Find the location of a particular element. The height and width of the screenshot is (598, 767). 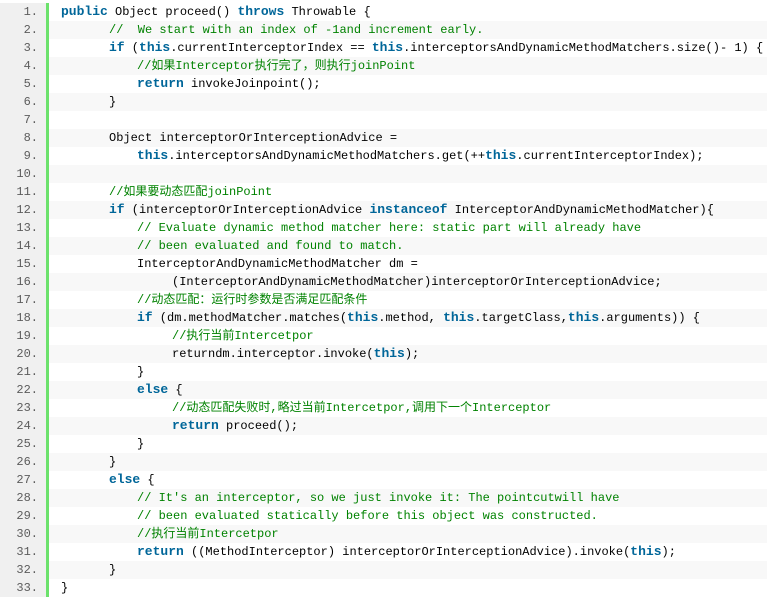

line-number: 23. is located at coordinates (24, 408).